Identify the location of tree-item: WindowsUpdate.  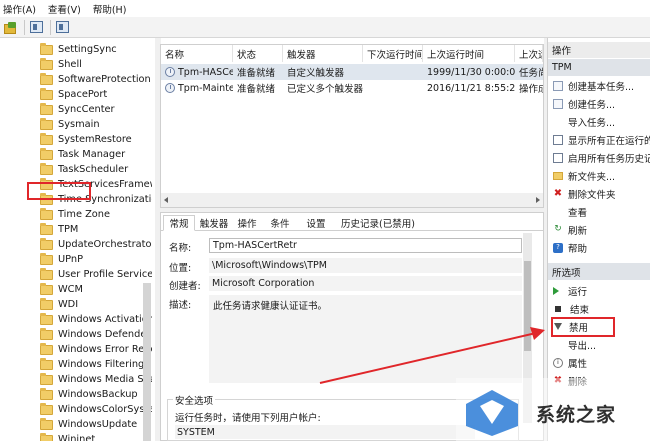
(96, 424).